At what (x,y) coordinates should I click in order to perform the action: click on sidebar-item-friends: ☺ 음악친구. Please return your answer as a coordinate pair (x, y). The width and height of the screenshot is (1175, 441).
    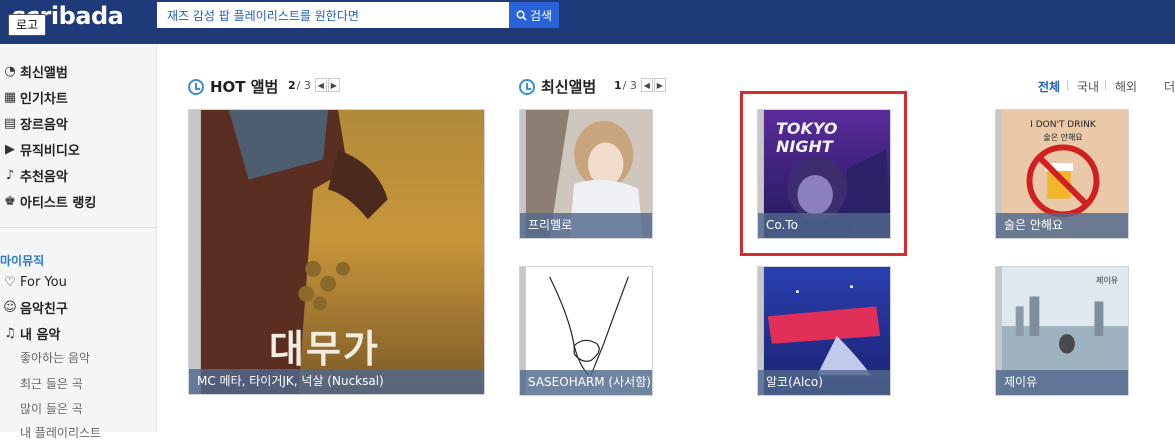
    Looking at the image, I should click on (34, 307).